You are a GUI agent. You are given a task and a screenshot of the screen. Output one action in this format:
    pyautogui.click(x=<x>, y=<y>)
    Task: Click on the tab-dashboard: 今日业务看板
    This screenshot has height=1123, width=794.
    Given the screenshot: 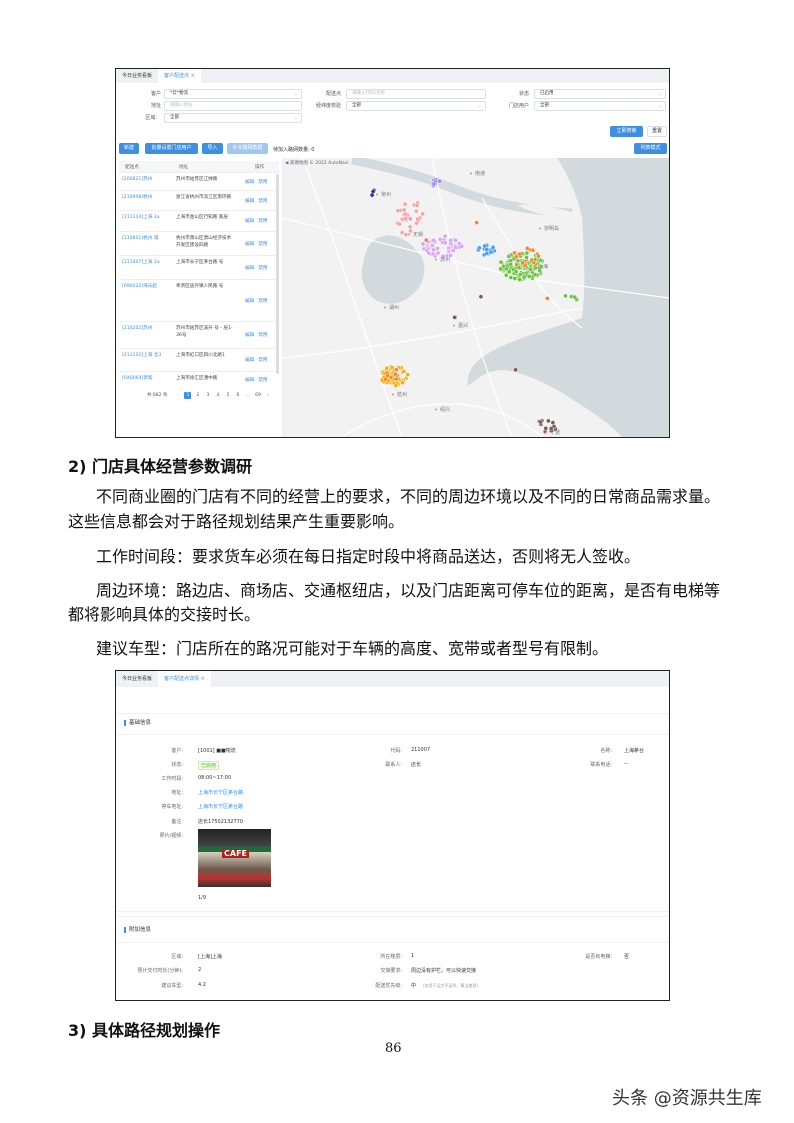 What is the action you would take?
    pyautogui.click(x=137, y=76)
    